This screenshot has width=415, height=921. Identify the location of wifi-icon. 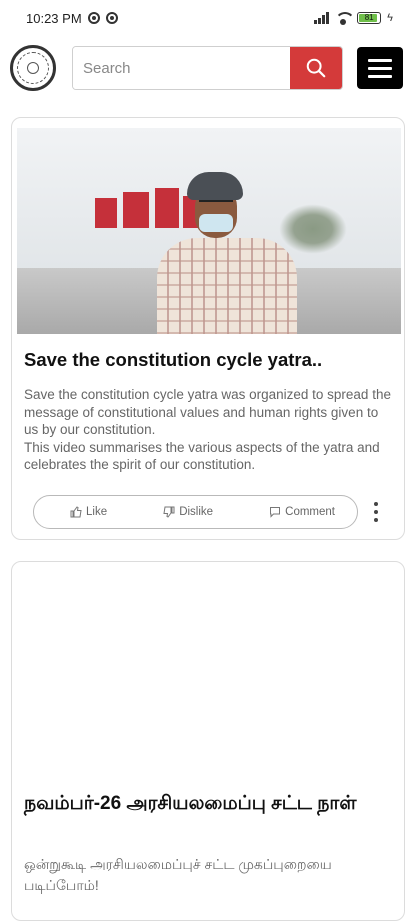
(345, 18).